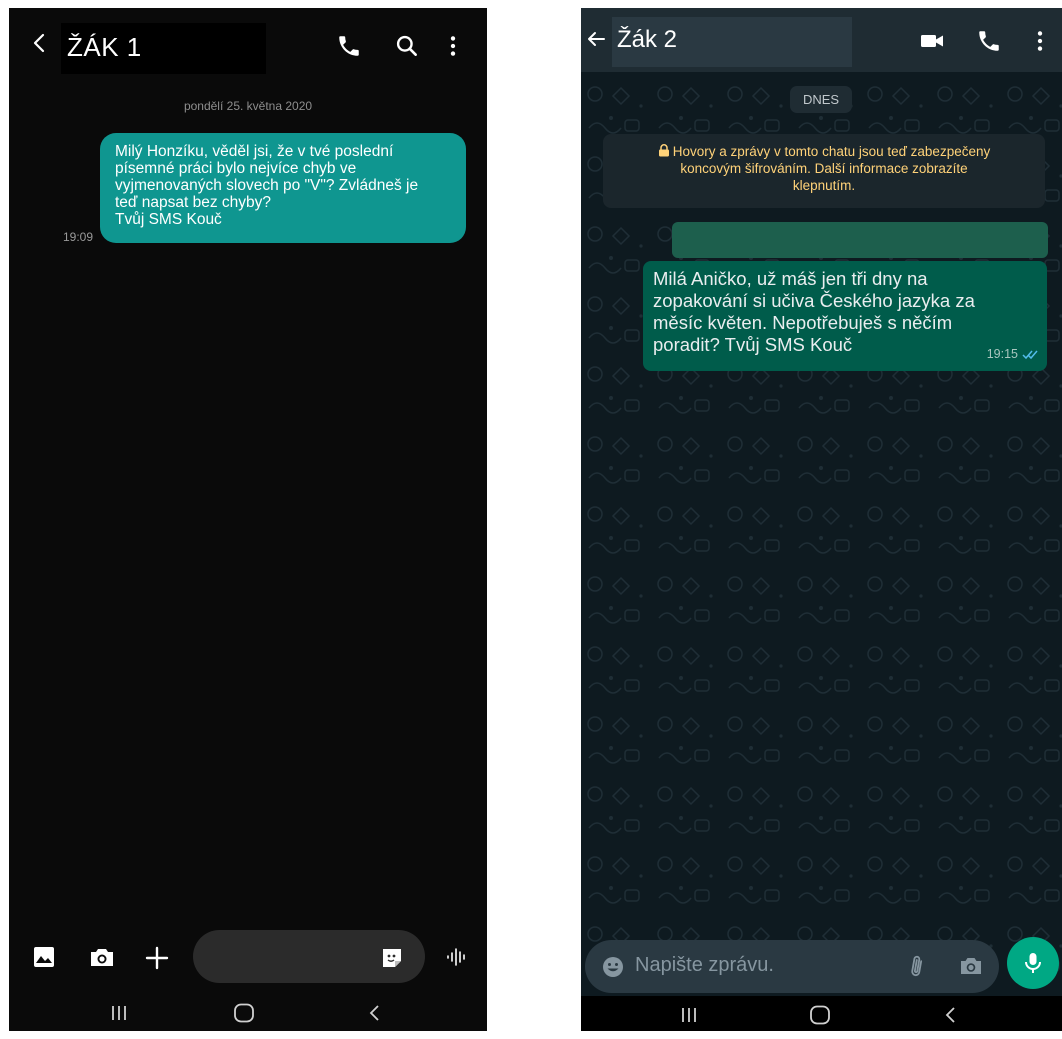 This screenshot has width=1062, height=1039. What do you see at coordinates (157, 958) in the screenshot?
I see `plus-icon` at bounding box center [157, 958].